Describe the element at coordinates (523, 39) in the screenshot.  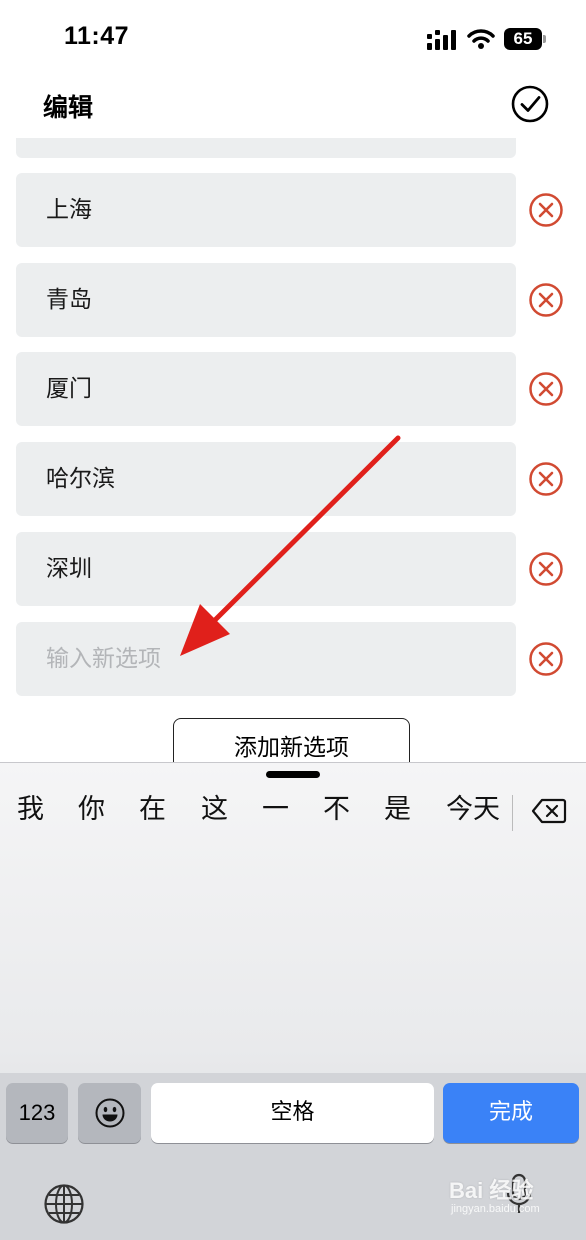
I see `battery-indicator: 65` at that location.